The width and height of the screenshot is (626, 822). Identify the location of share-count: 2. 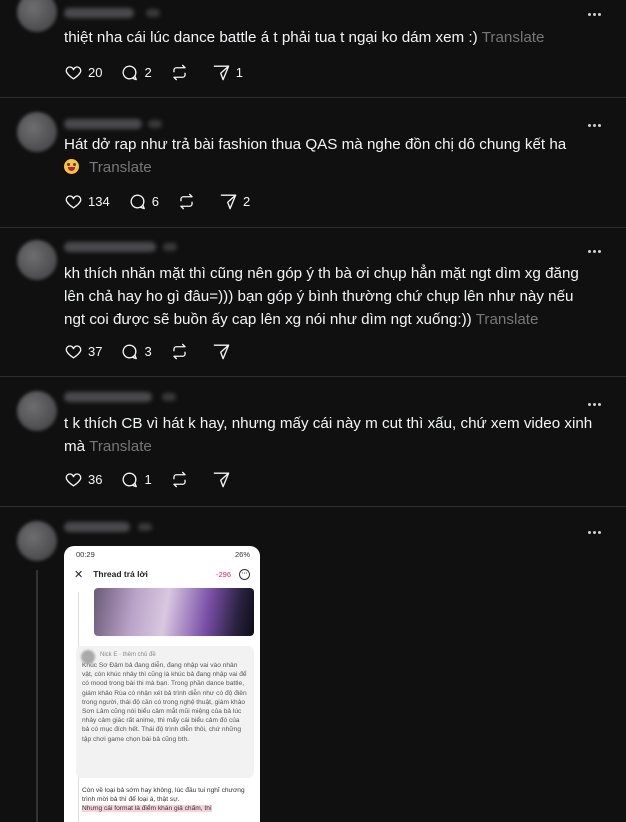
(246, 201).